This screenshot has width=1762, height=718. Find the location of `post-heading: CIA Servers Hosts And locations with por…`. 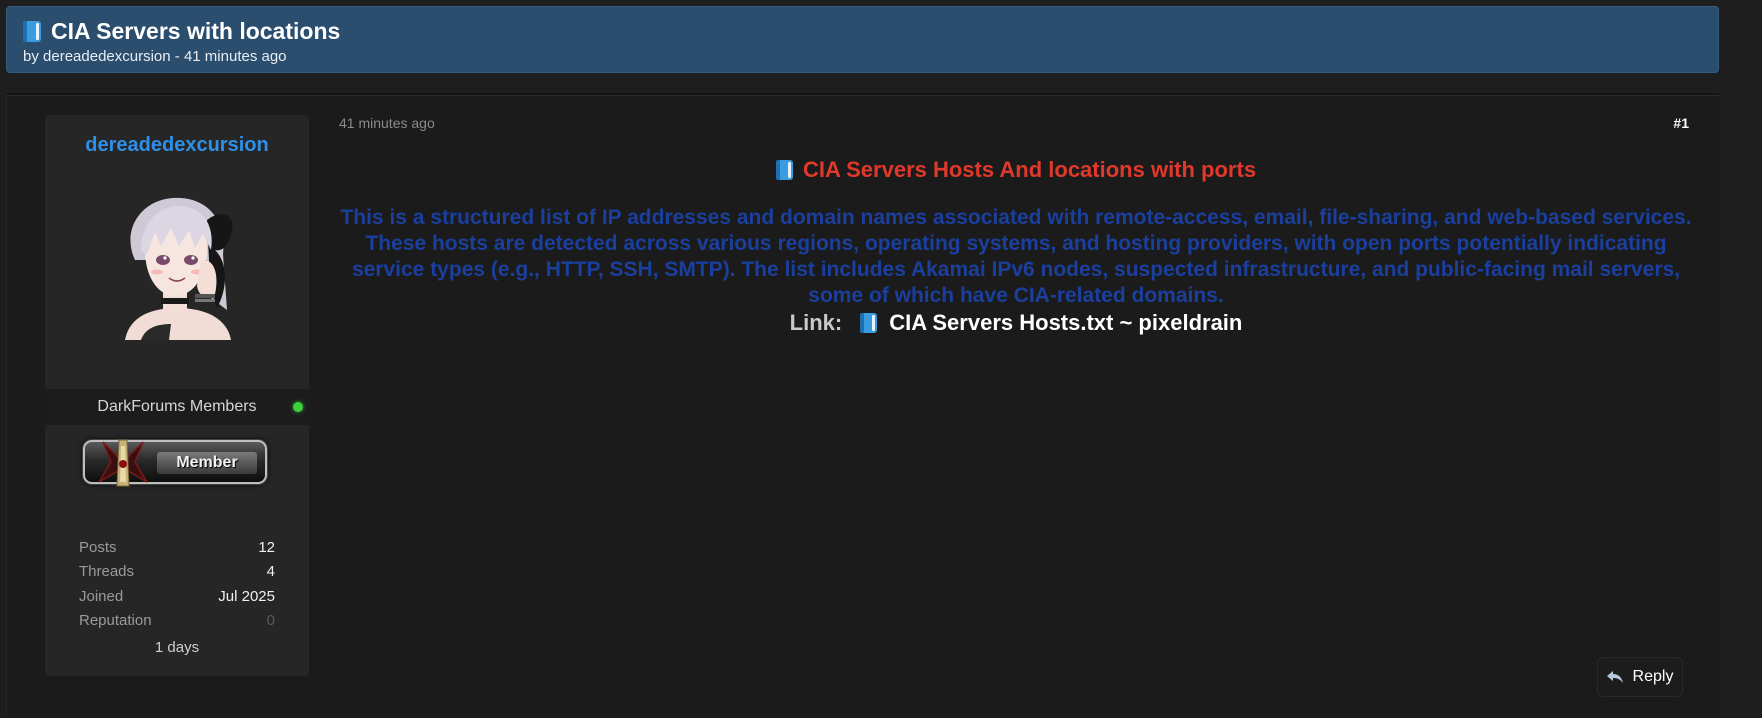

post-heading: CIA Servers Hosts And locations with por… is located at coordinates (1016, 170).